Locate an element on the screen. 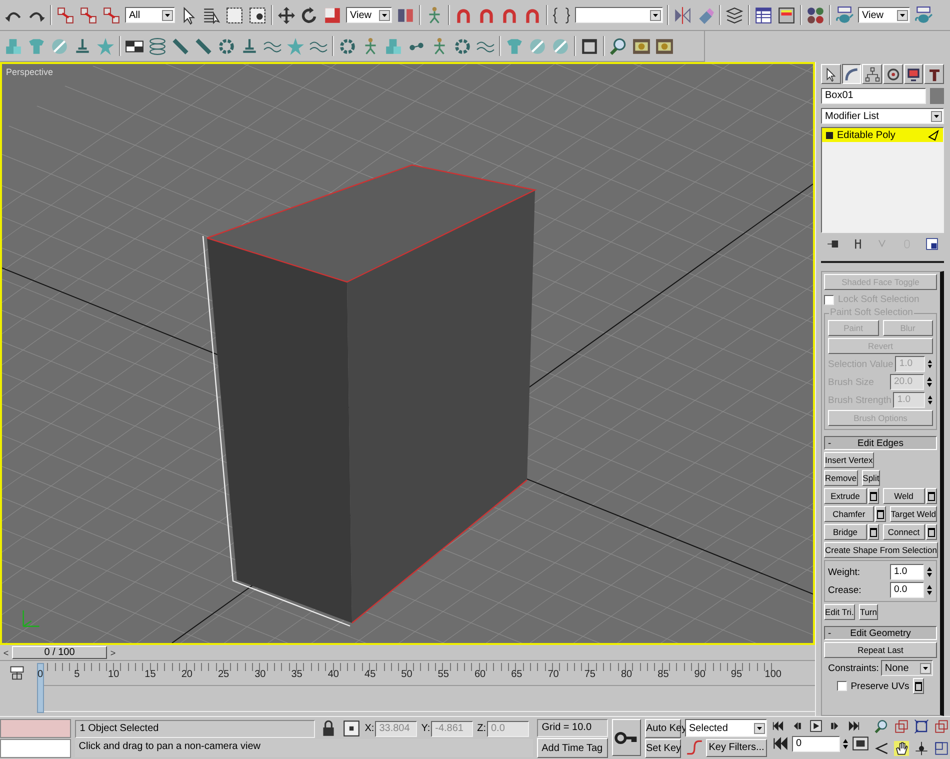 Image resolution: width=950 pixels, height=759 pixels. magnifier-icon is located at coordinates (618, 46).